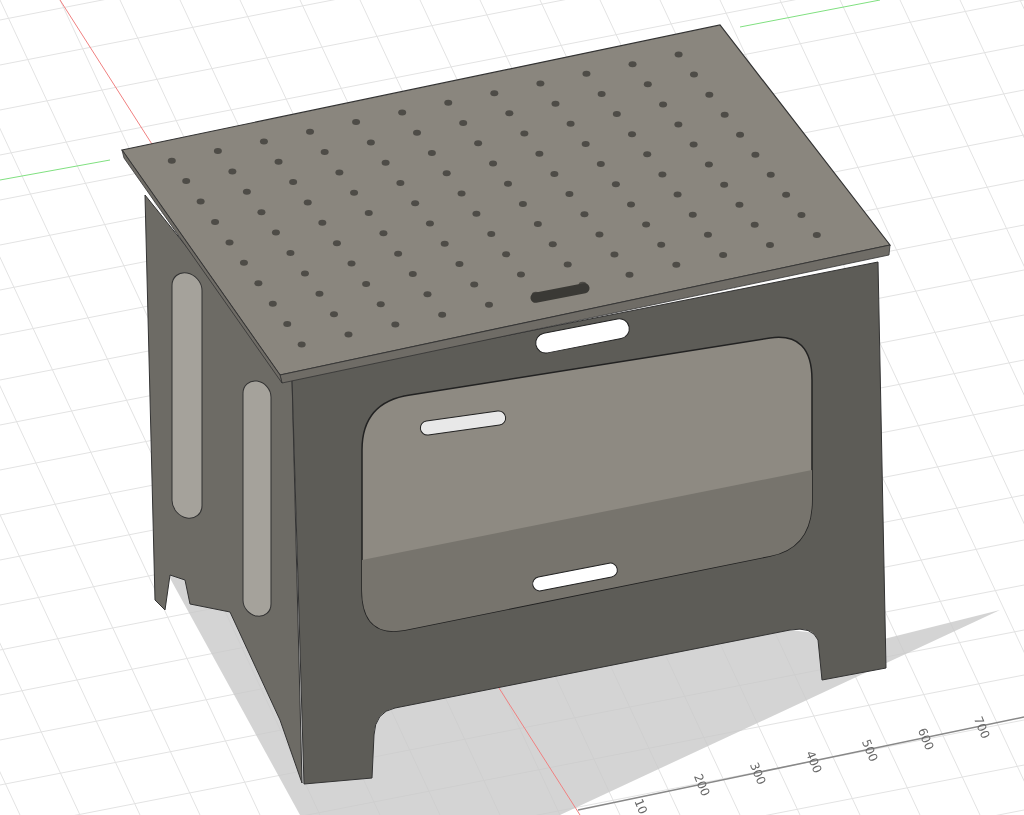 This screenshot has height=815, width=1024. What do you see at coordinates (813, 762) in the screenshot?
I see `ruler-label: 400` at bounding box center [813, 762].